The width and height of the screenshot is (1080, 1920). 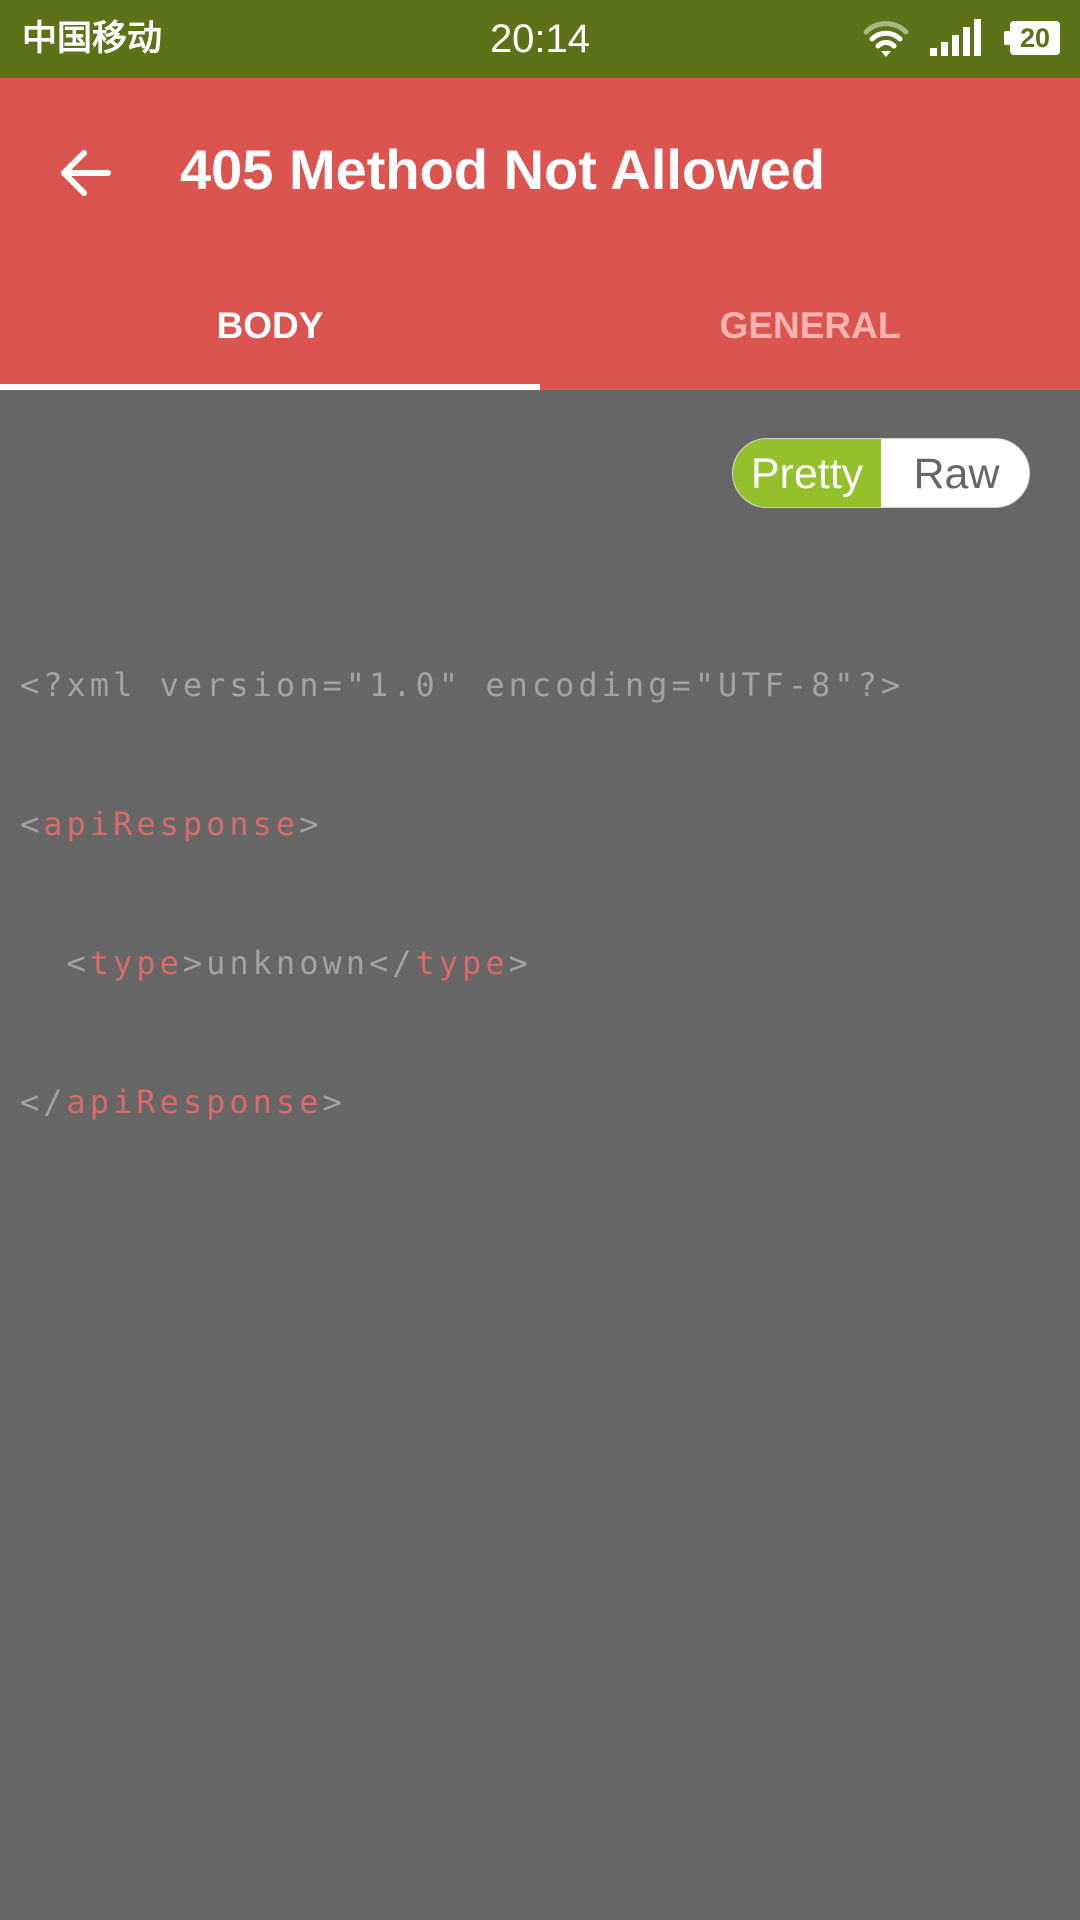 I want to click on wifi-icon, so click(x=886, y=38).